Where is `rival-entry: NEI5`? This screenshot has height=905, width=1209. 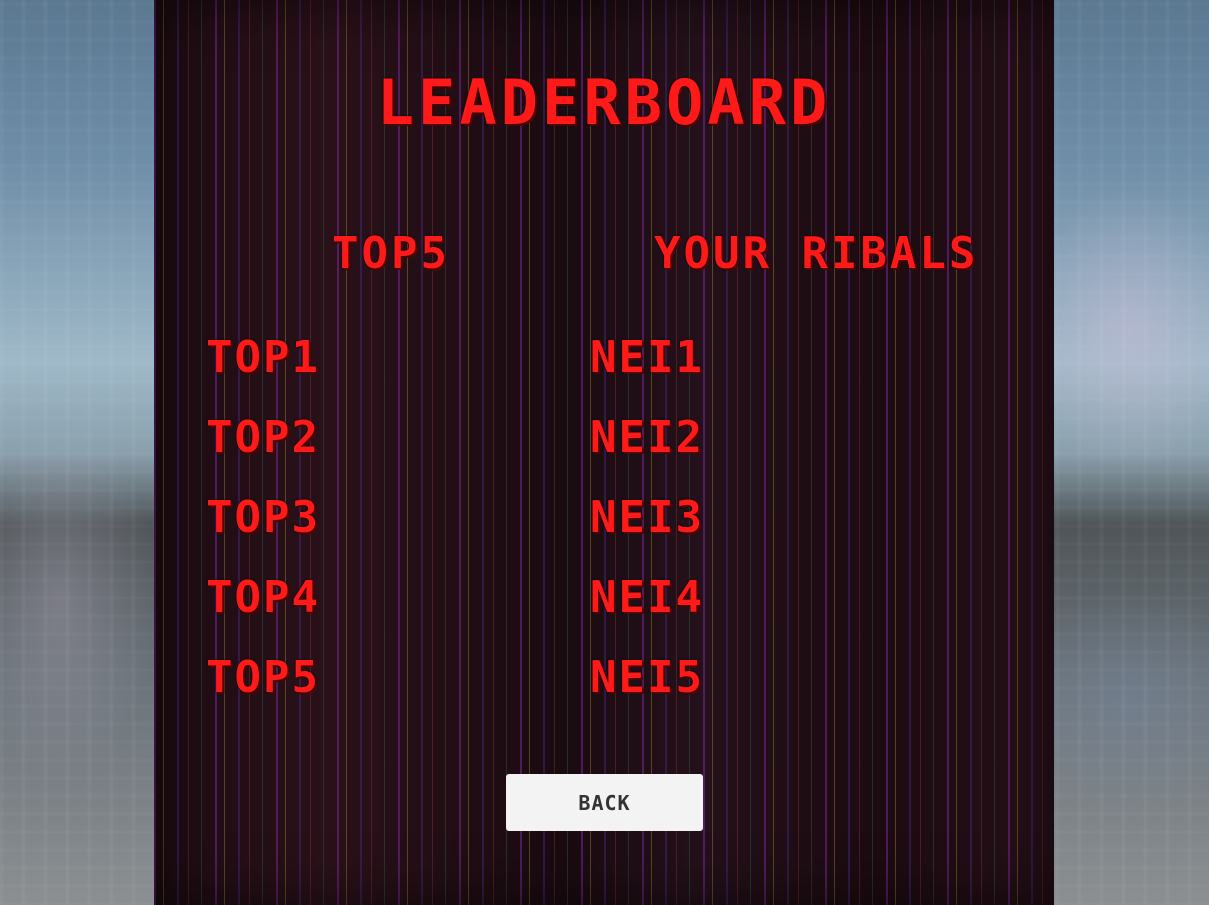
rival-entry: NEI5 is located at coordinates (647, 677).